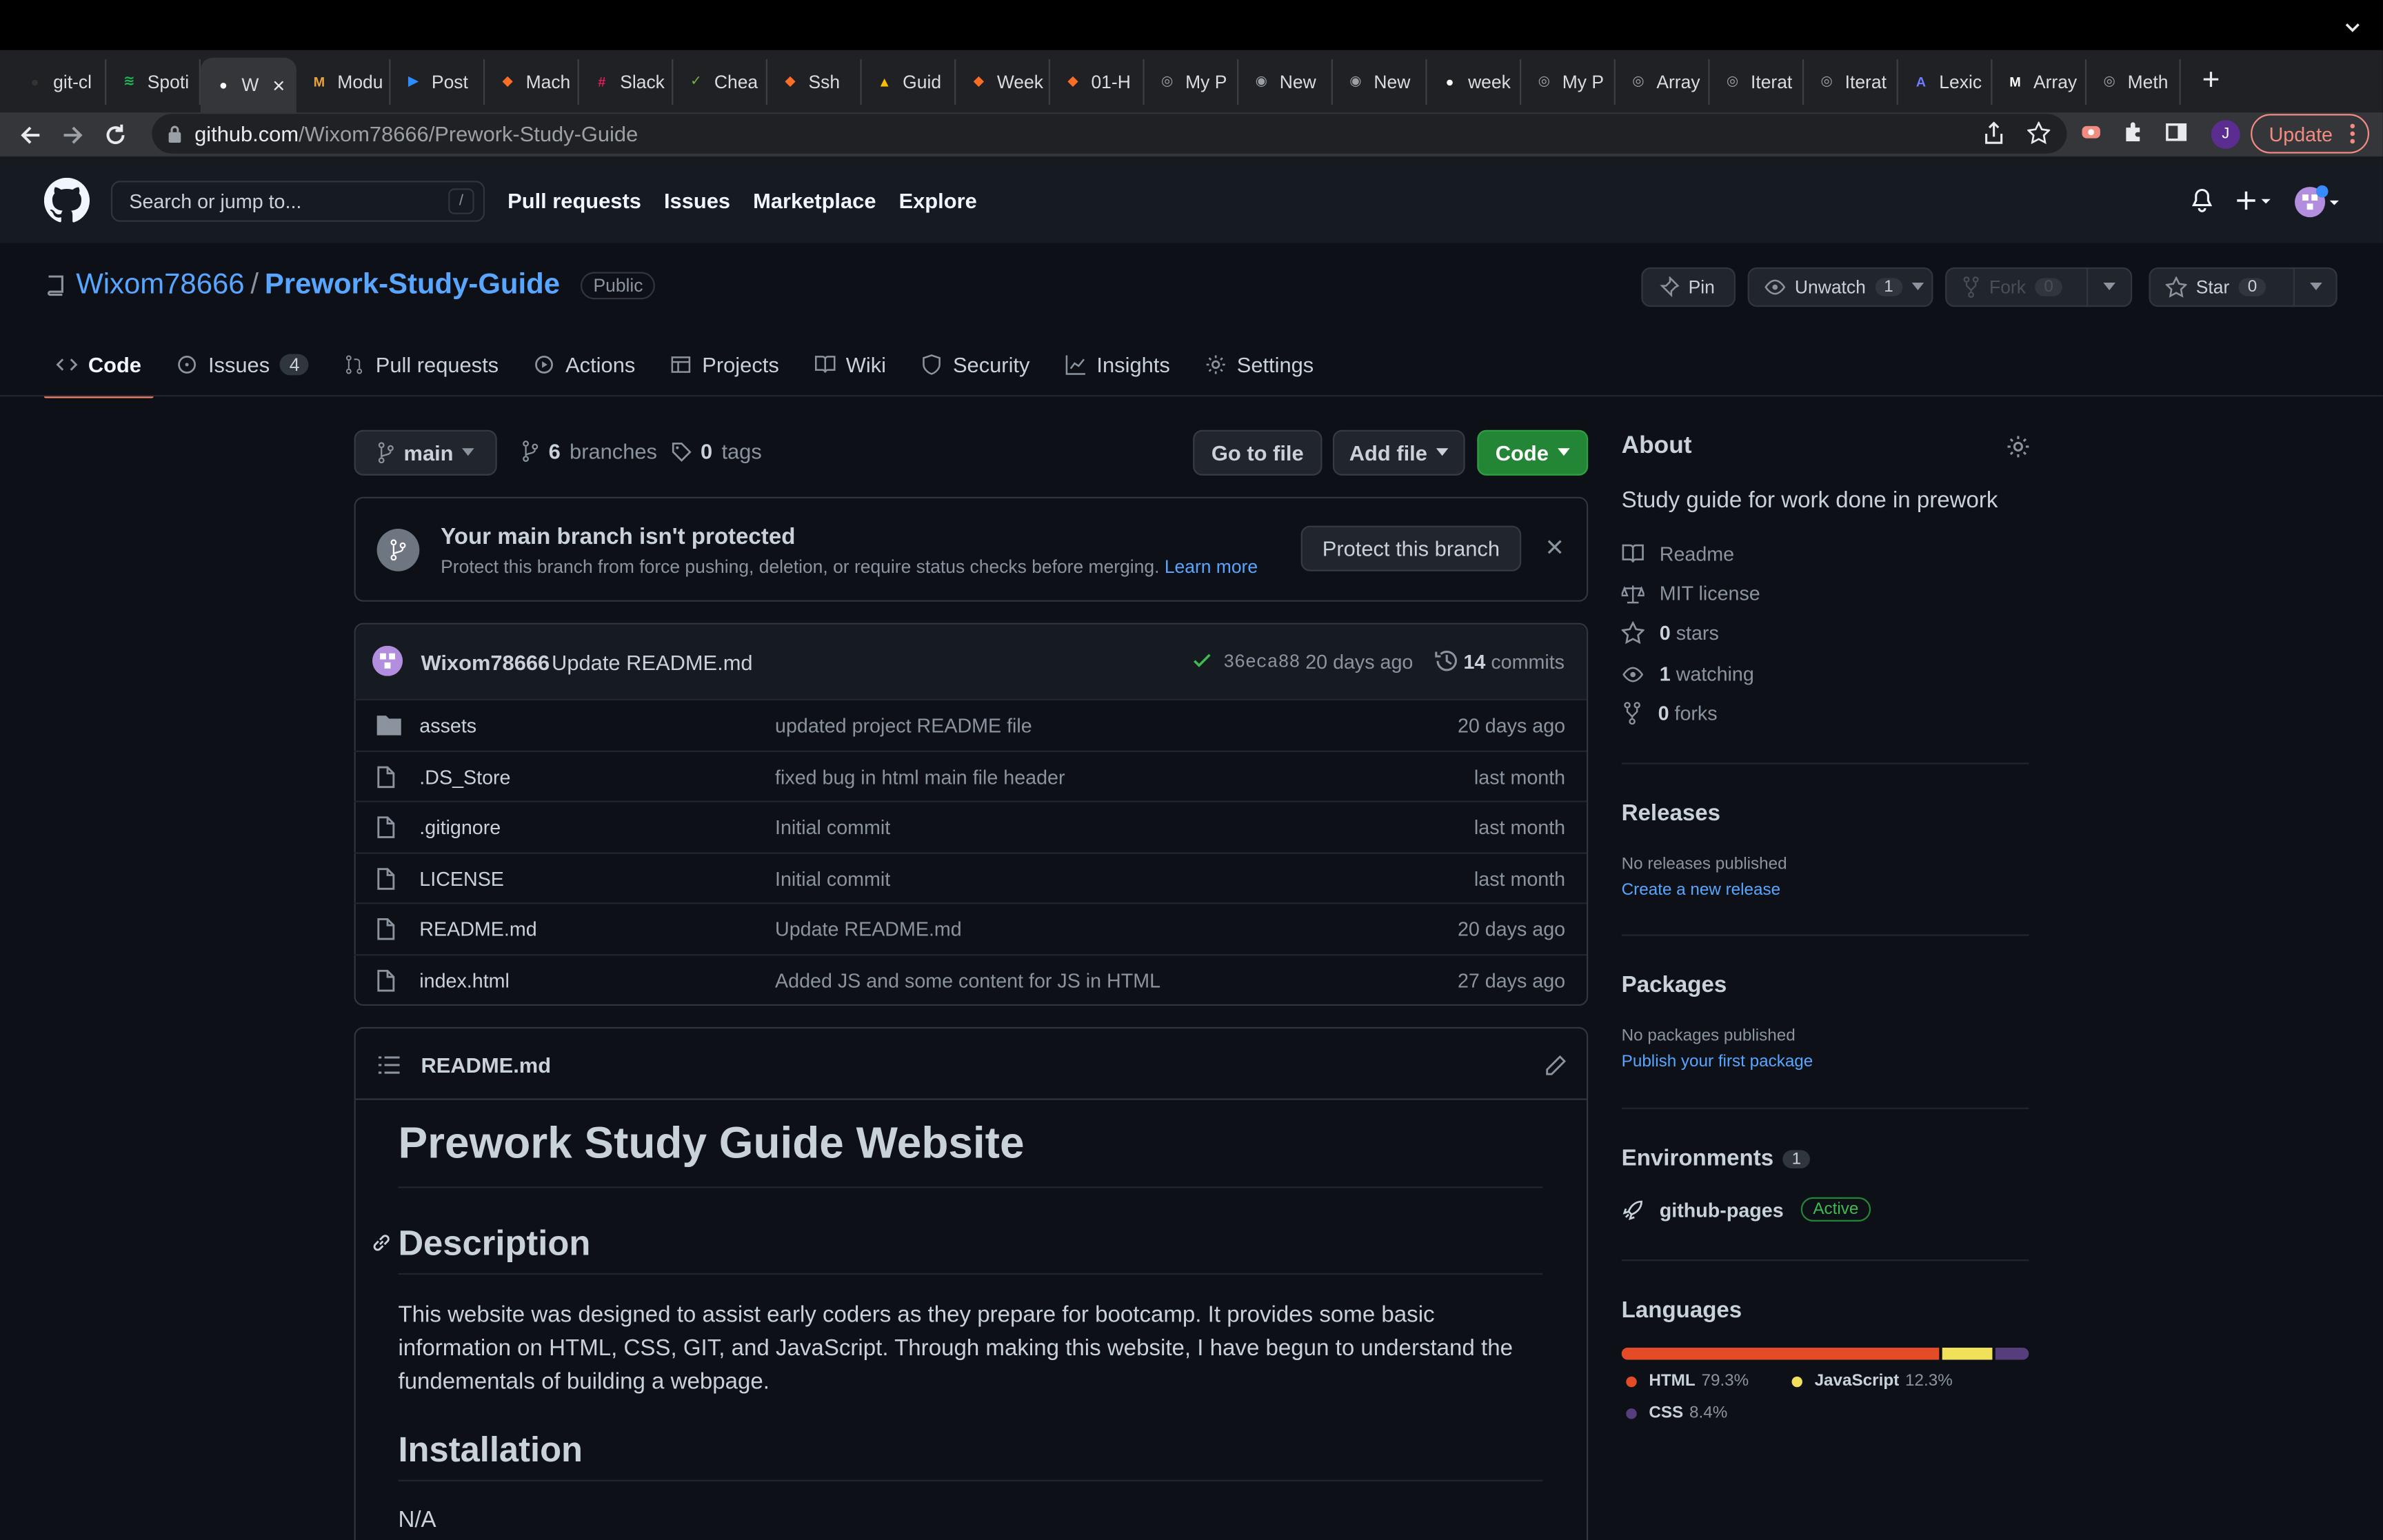 The height and width of the screenshot is (1540, 2383). What do you see at coordinates (278, 85) in the screenshot?
I see `close-tab-icon: ×` at bounding box center [278, 85].